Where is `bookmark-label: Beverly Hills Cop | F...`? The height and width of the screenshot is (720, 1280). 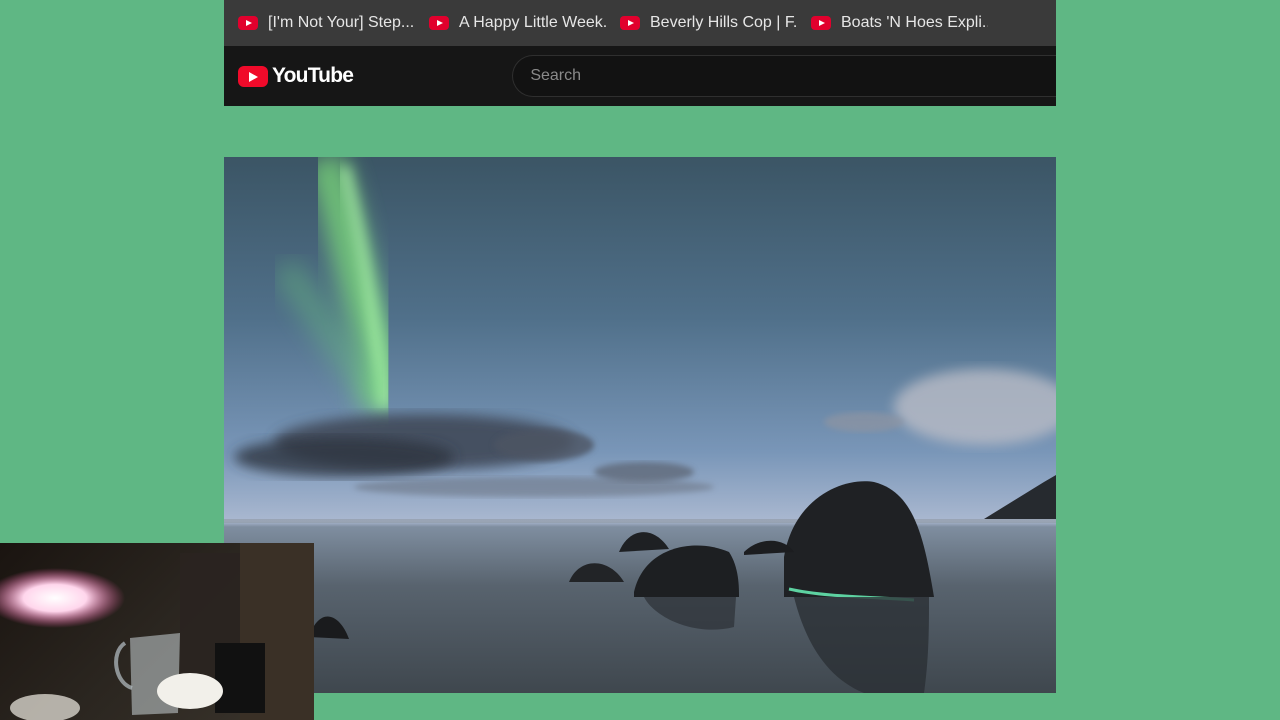 bookmark-label: Beverly Hills Cop | F... is located at coordinates (723, 22).